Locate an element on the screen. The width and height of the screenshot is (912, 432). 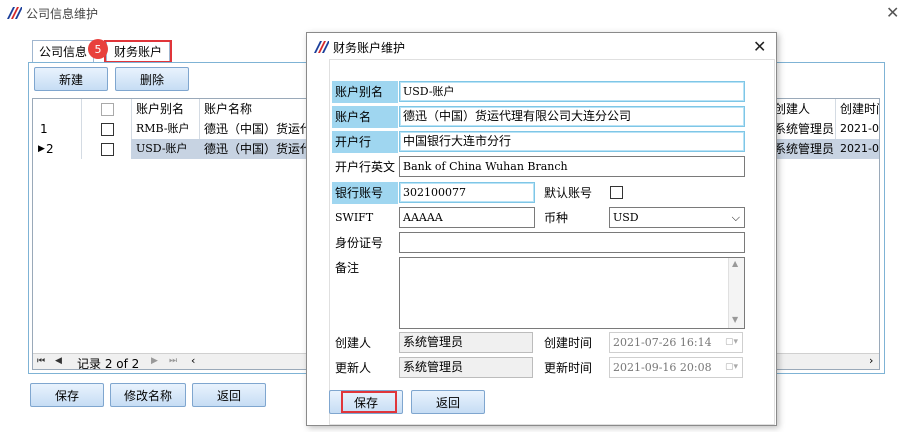
scroll-left-icon: ‹ is located at coordinates (193, 360).